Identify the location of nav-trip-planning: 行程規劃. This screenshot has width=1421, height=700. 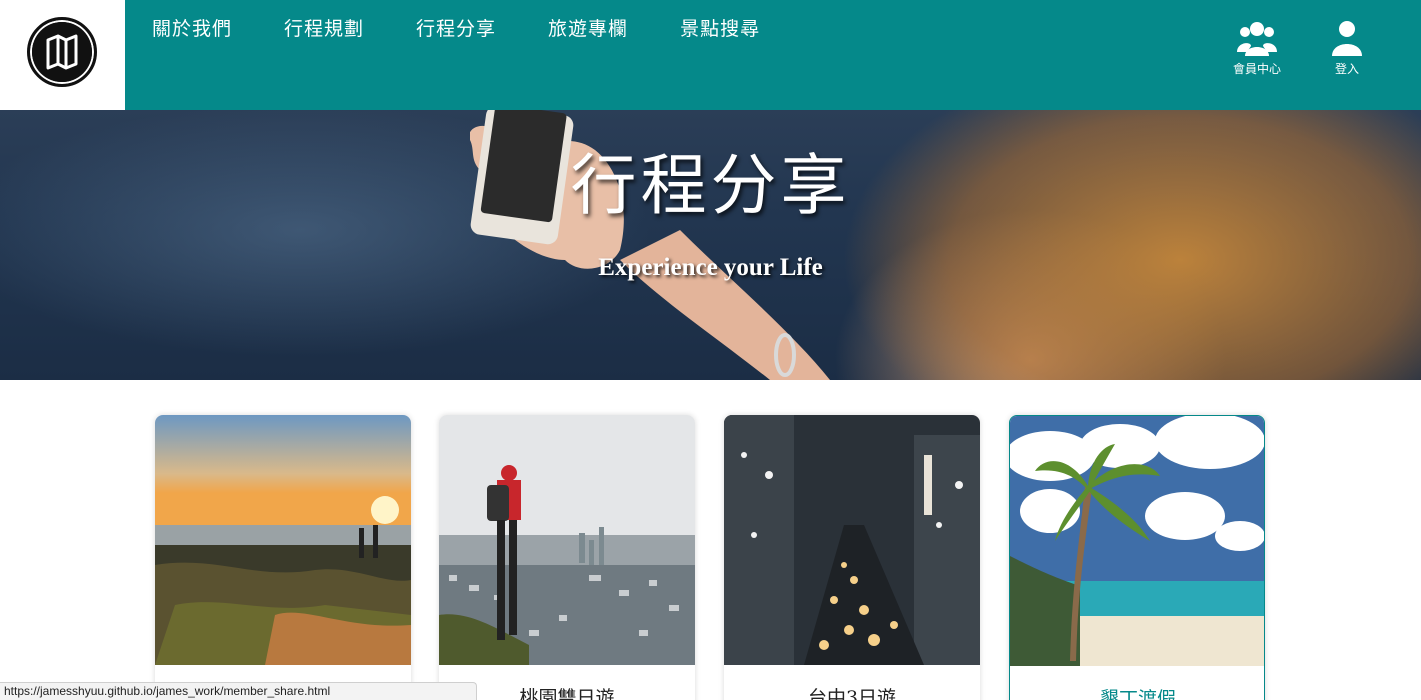
(324, 29).